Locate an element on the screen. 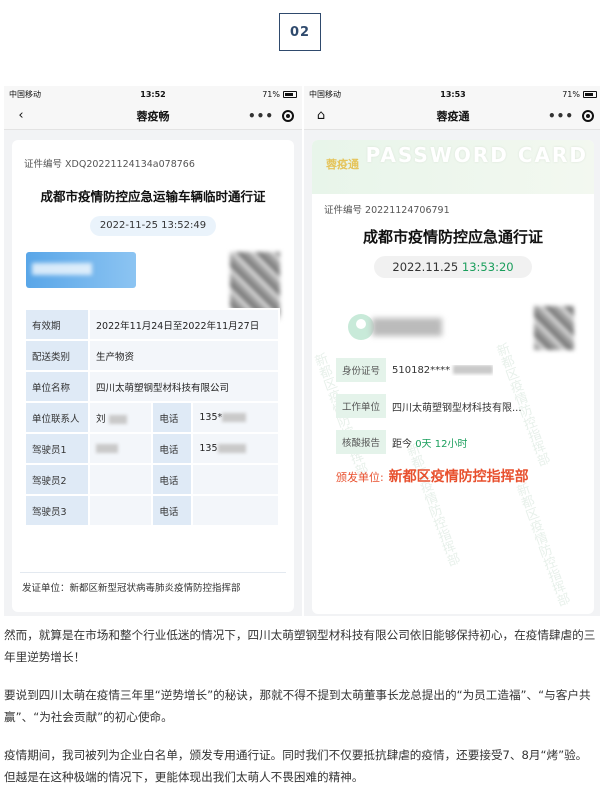 This screenshot has width=600, height=793. id-value: 510182**** is located at coordinates (440, 370).